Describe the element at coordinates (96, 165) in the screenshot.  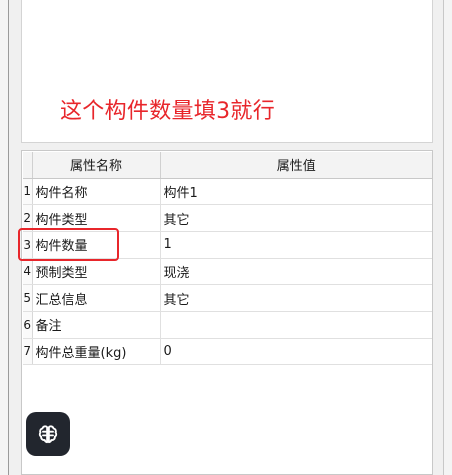
I see `header-property-name: 属性名称` at that location.